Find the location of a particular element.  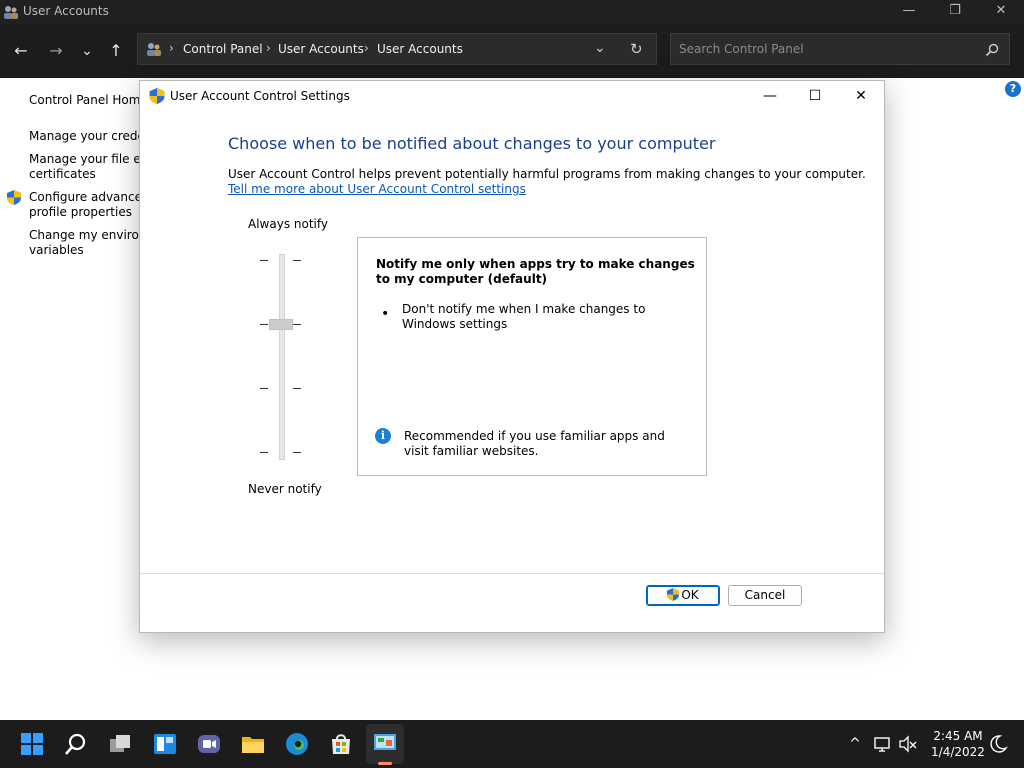

dialog-close-button: ✕ is located at coordinates (861, 96).